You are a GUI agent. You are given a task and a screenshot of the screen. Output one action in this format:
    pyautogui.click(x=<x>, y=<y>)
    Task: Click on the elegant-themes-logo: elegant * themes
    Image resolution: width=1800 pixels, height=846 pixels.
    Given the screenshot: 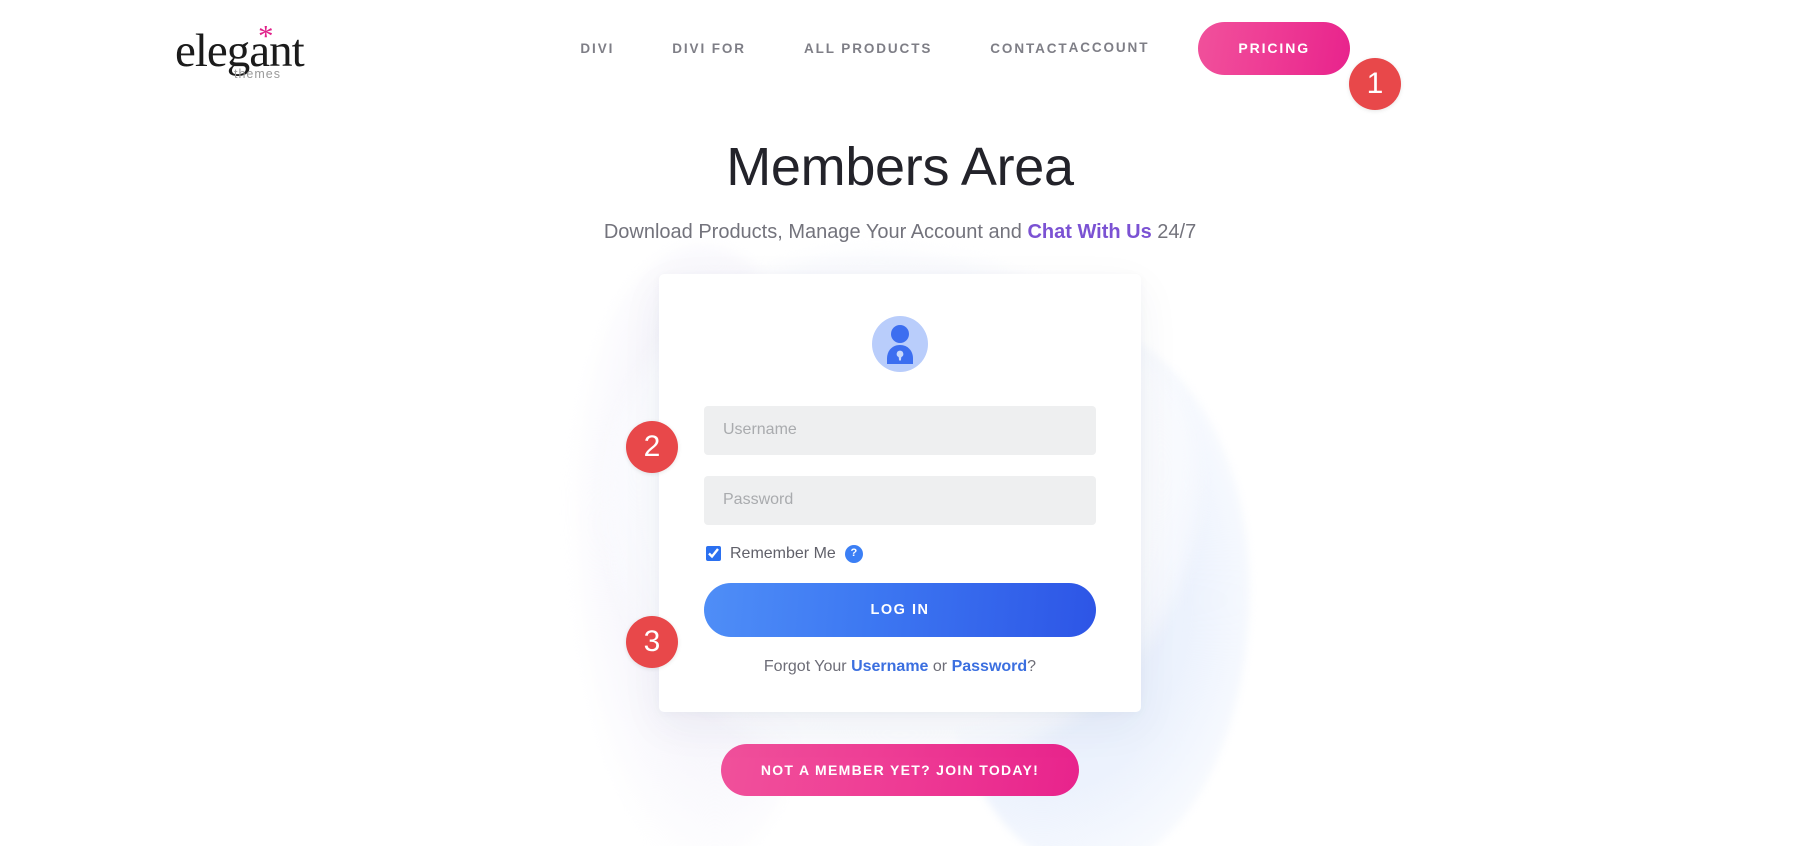 What is the action you would take?
    pyautogui.click(x=240, y=49)
    